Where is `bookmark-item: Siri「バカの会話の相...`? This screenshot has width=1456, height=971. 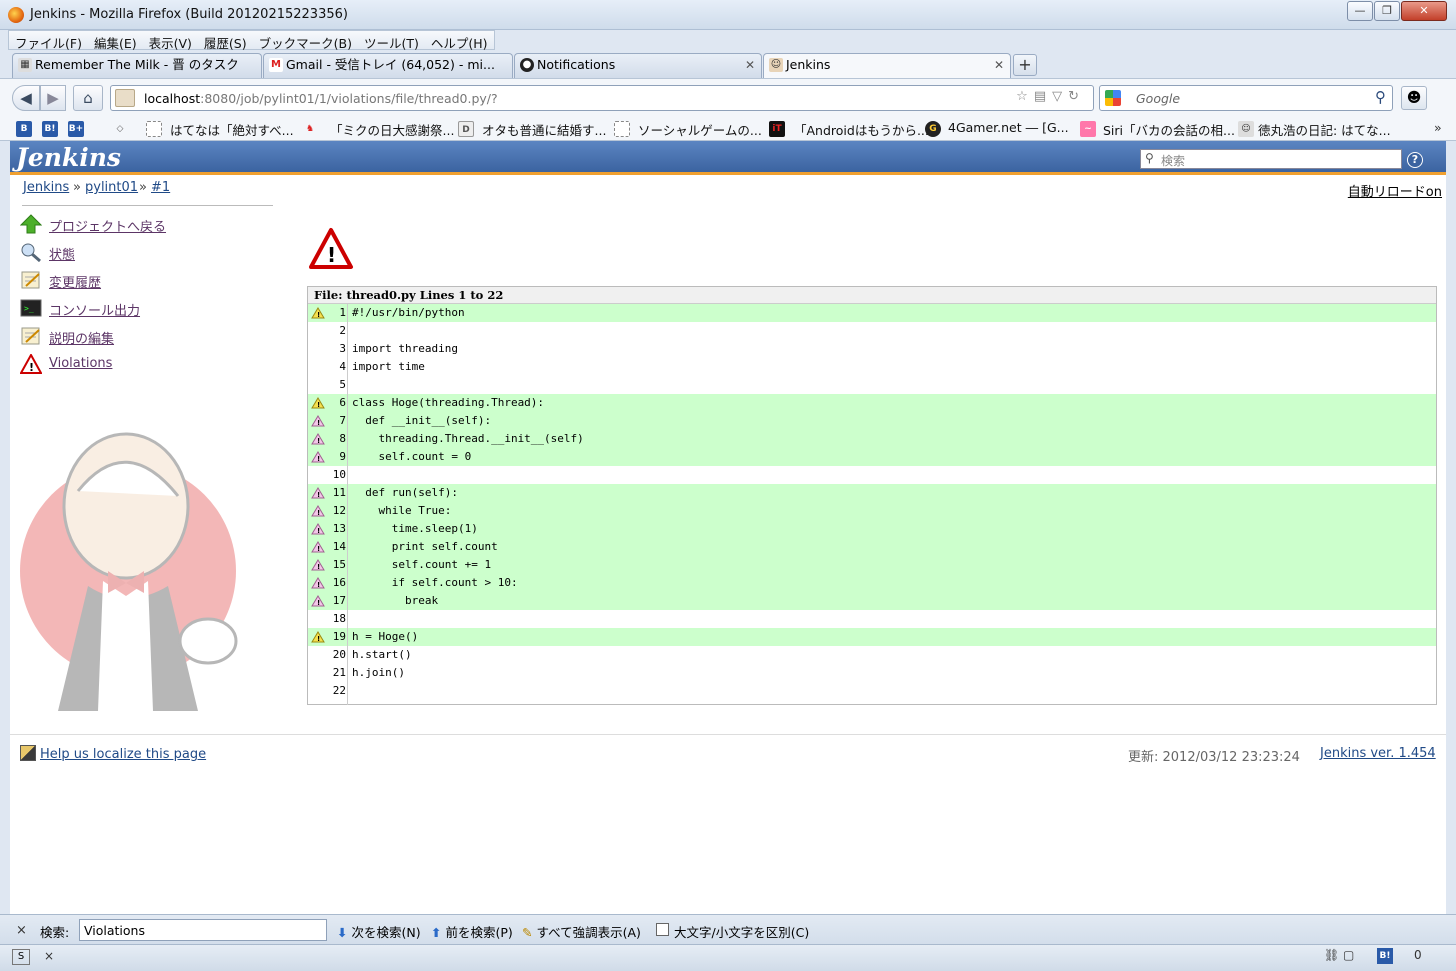 bookmark-item: Siri「バカの会話の相... is located at coordinates (1169, 129).